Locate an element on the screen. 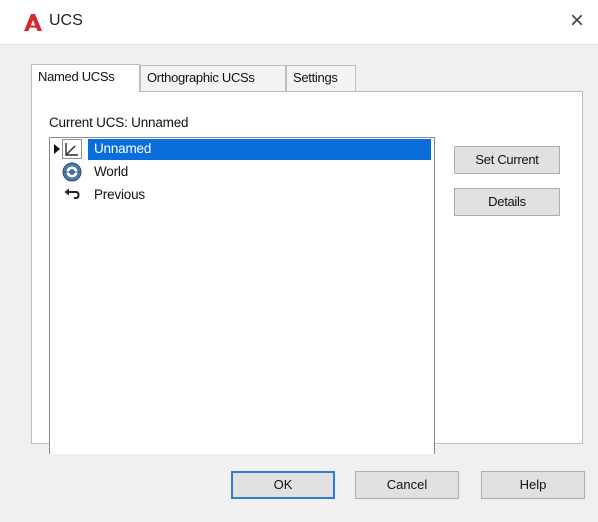  ucs-axis-icon is located at coordinates (72, 149).